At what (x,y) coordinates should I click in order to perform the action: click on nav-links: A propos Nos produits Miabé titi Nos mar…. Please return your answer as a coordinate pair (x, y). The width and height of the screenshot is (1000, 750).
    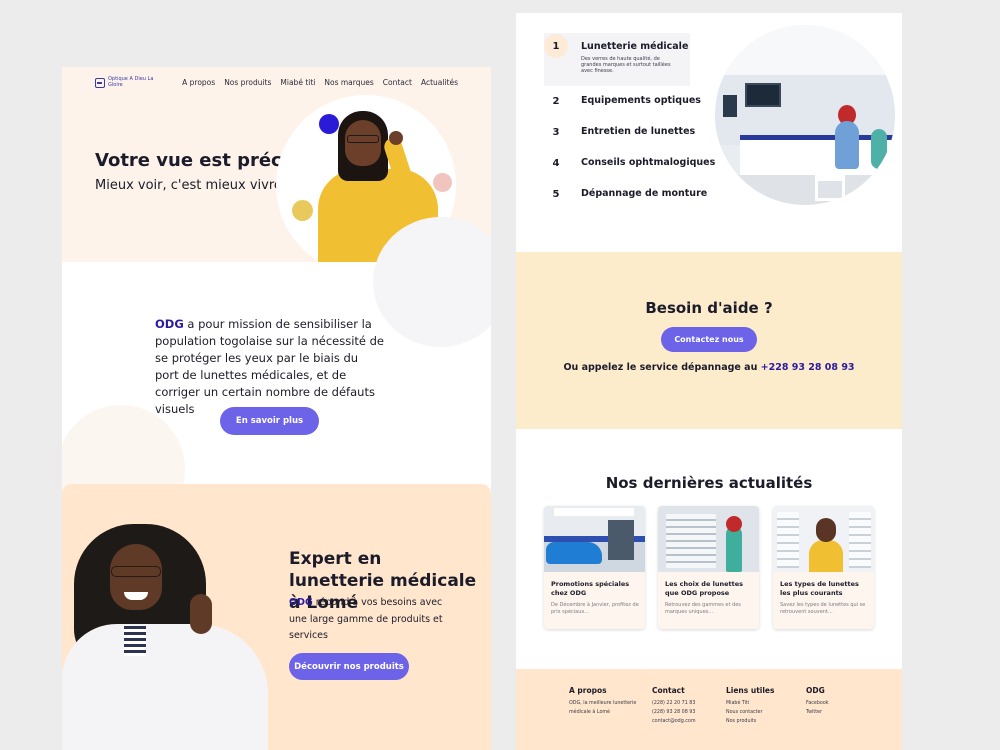
    Looking at the image, I should click on (320, 82).